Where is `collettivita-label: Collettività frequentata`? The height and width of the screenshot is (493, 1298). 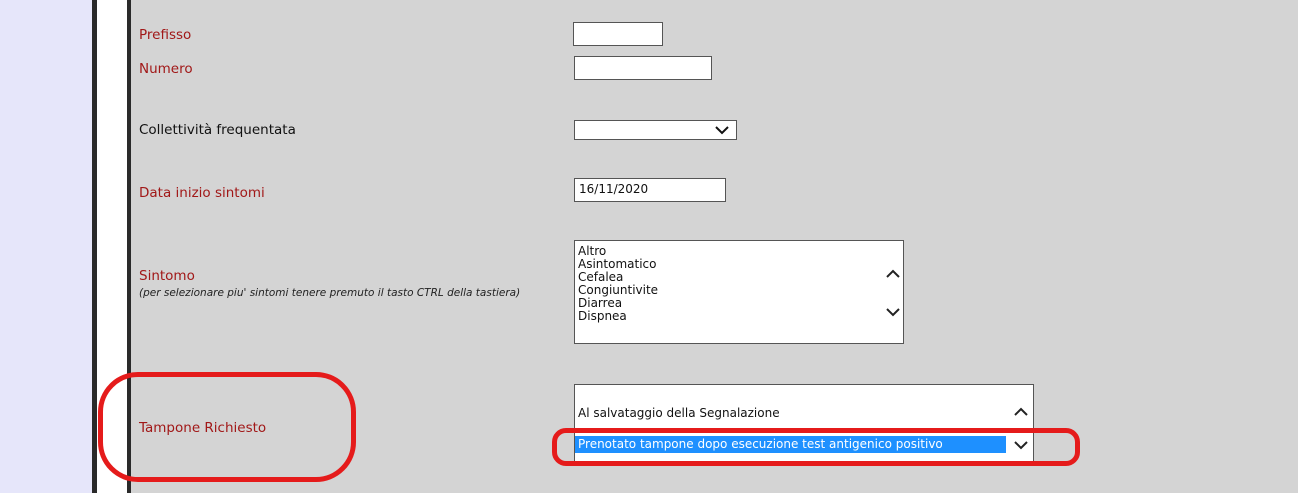
collettivita-label: Collettività frequentata is located at coordinates (217, 130).